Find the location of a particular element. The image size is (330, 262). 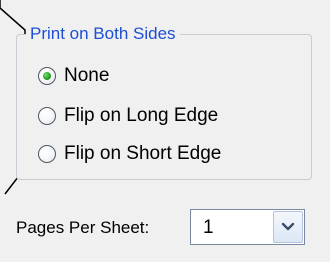

radio-flip-on-long-edge: Flip on Long Edge is located at coordinates (128, 116).